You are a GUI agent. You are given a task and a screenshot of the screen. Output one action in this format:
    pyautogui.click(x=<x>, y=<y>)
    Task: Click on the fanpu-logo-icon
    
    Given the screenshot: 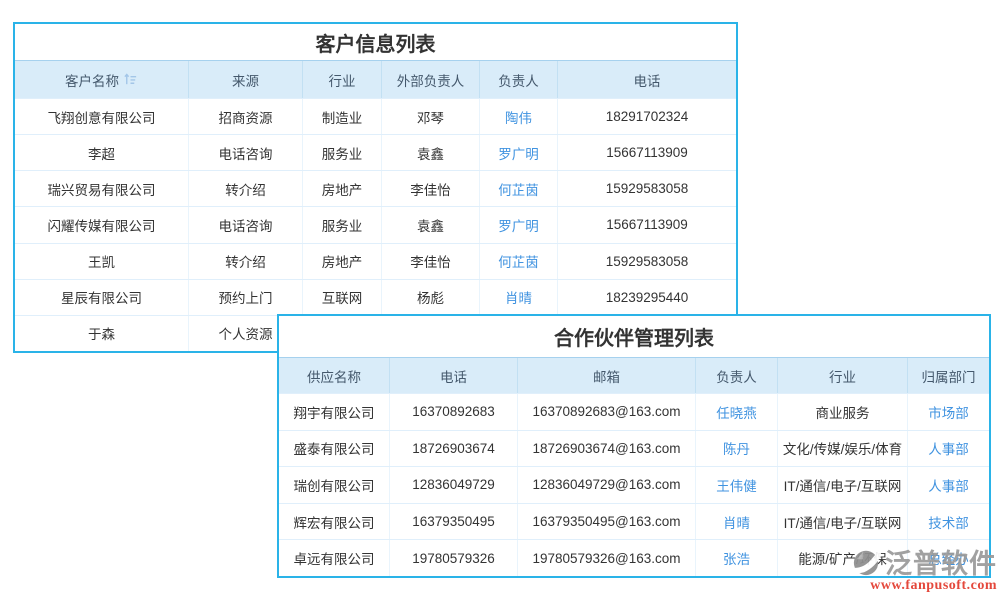 What is the action you would take?
    pyautogui.click(x=866, y=561)
    